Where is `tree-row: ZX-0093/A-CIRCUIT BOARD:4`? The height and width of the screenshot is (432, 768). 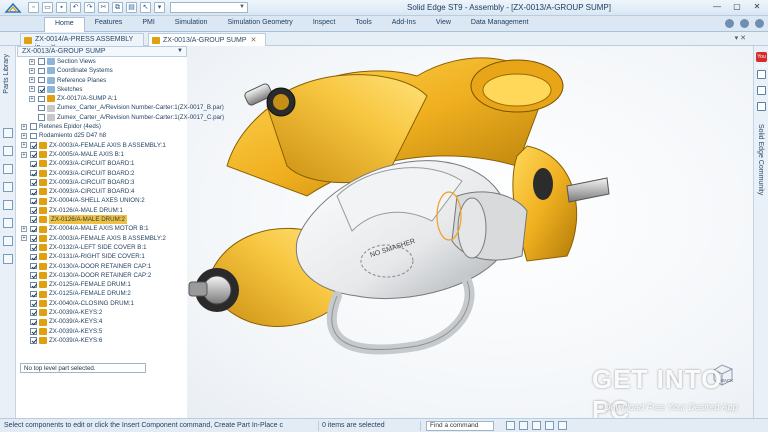
tree-row: ZX-0093/A-CIRCUIT BOARD:4 is located at coordinates (102, 191).